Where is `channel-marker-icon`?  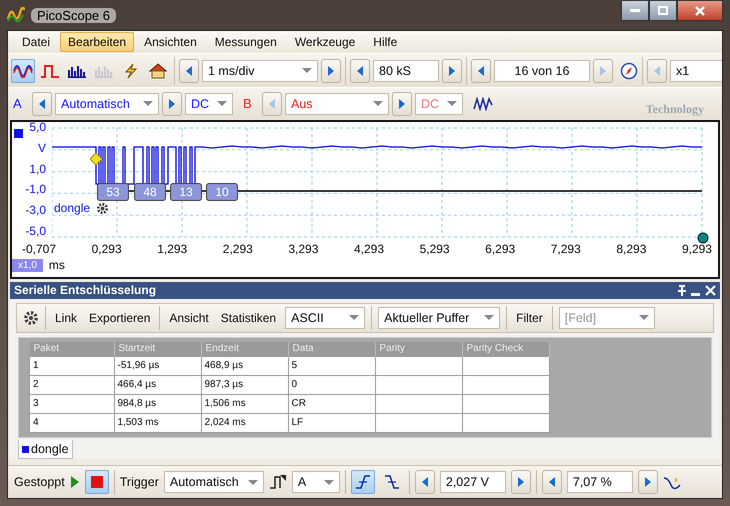 channel-marker-icon is located at coordinates (18, 133).